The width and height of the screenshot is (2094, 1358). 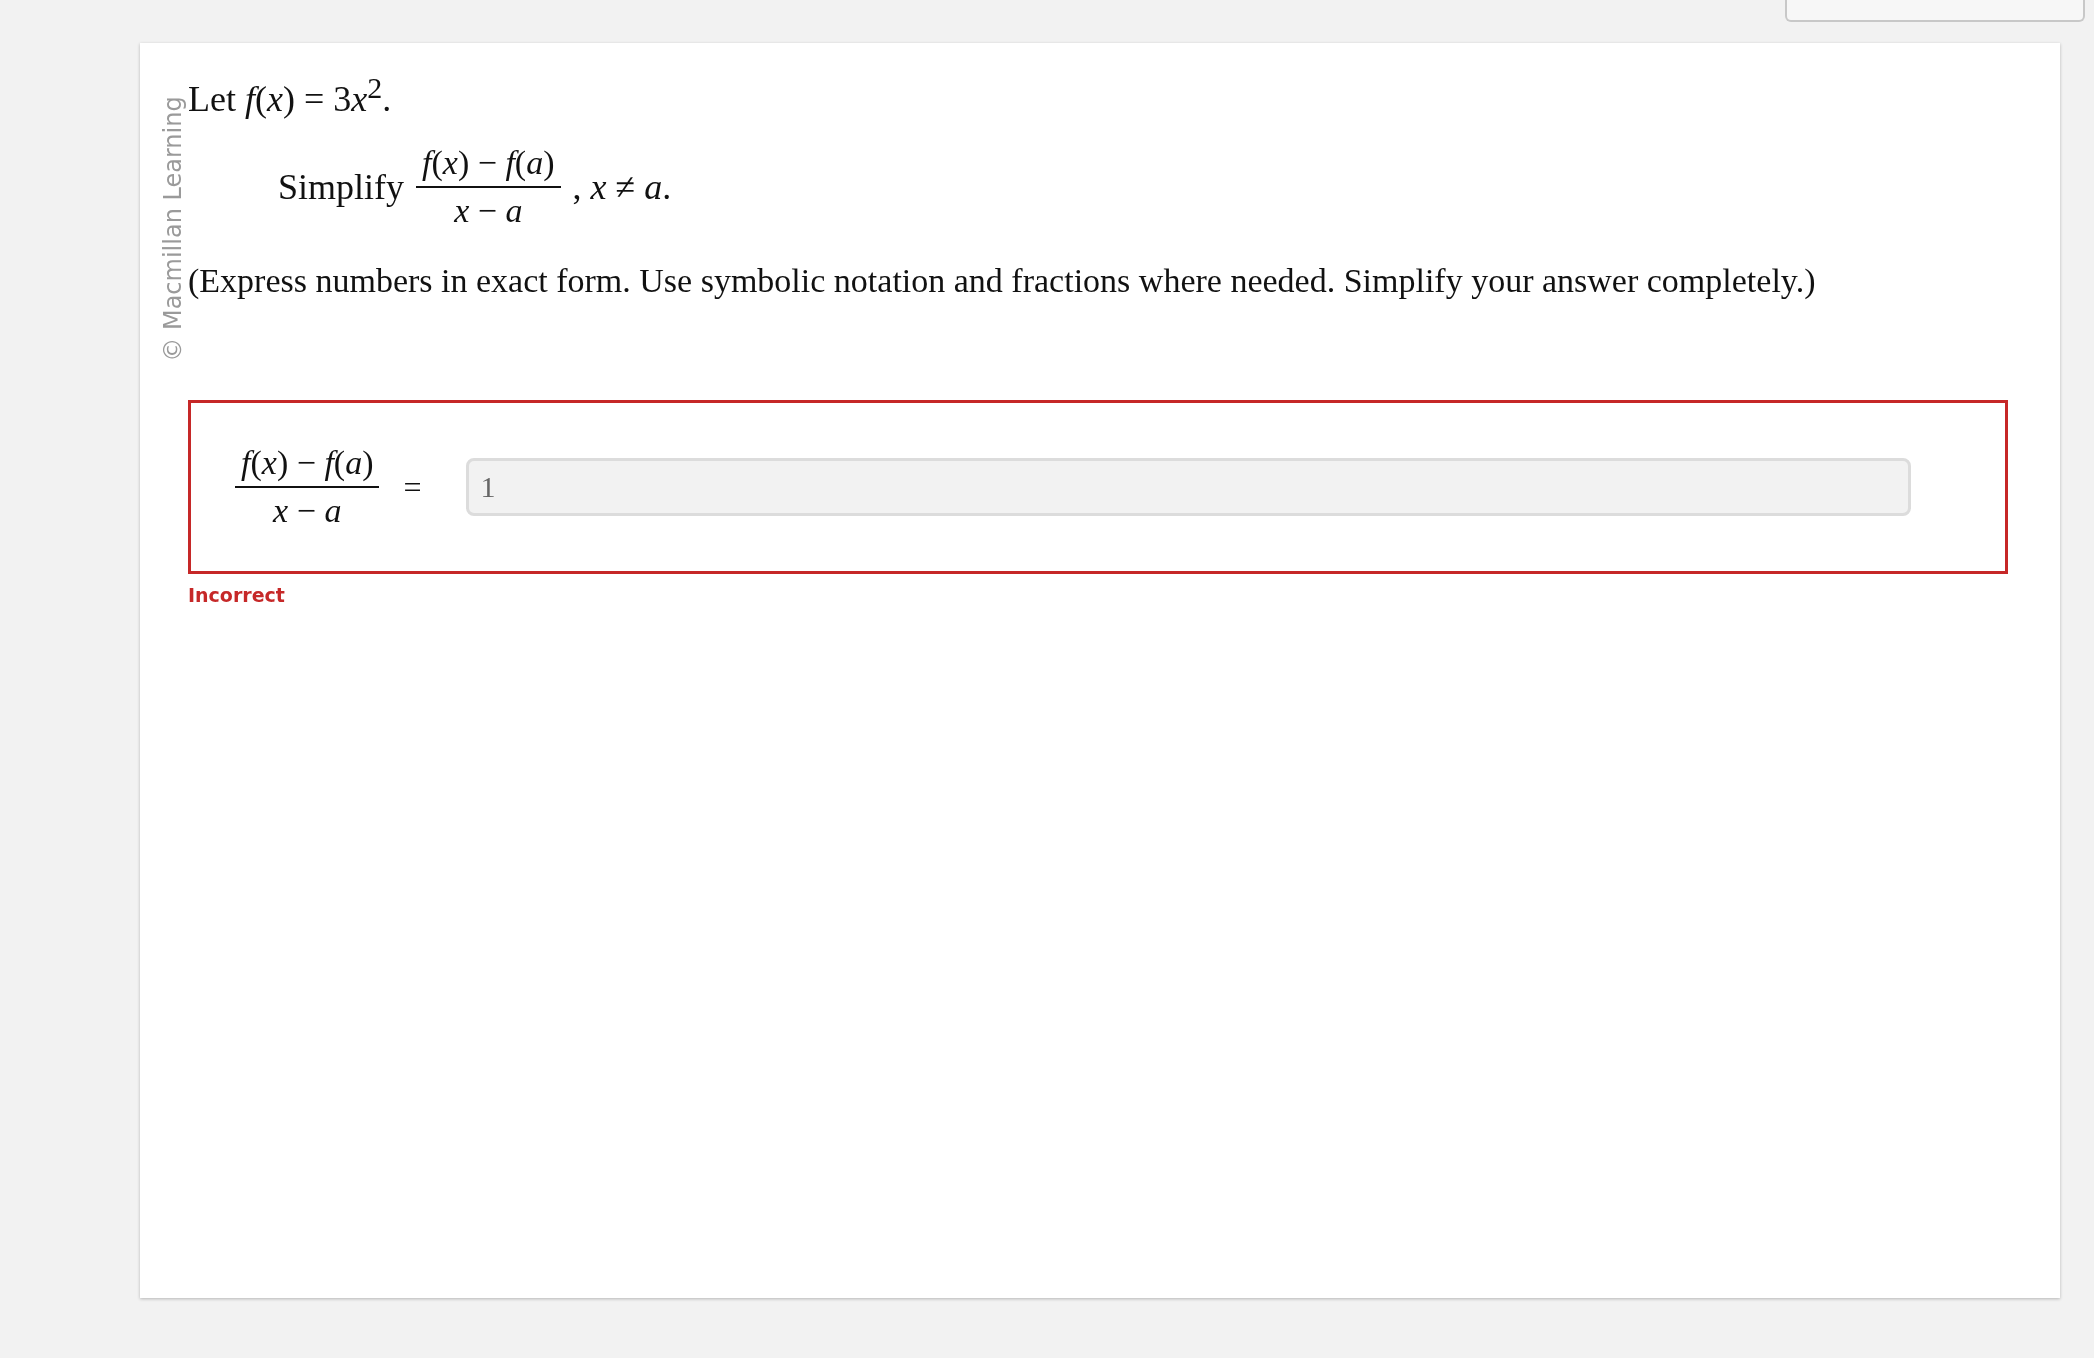 What do you see at coordinates (341, 187) in the screenshot?
I see `simplify-label: Simplify` at bounding box center [341, 187].